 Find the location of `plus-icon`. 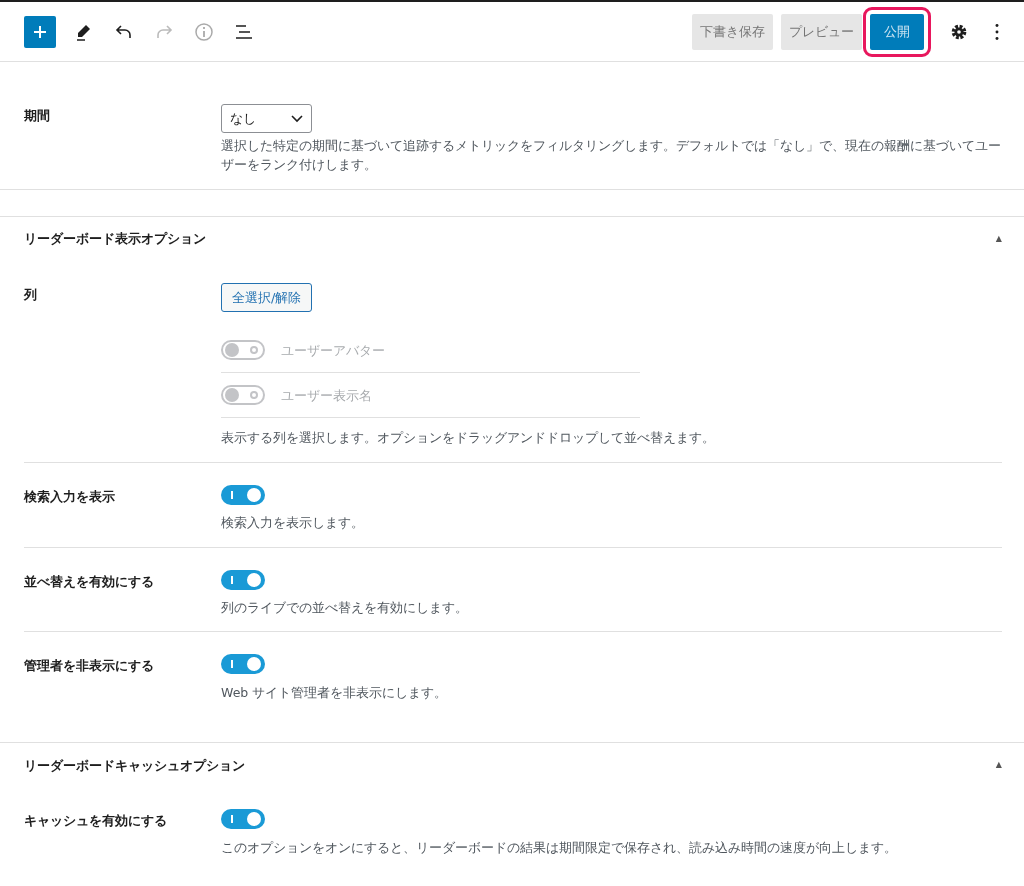

plus-icon is located at coordinates (40, 31).